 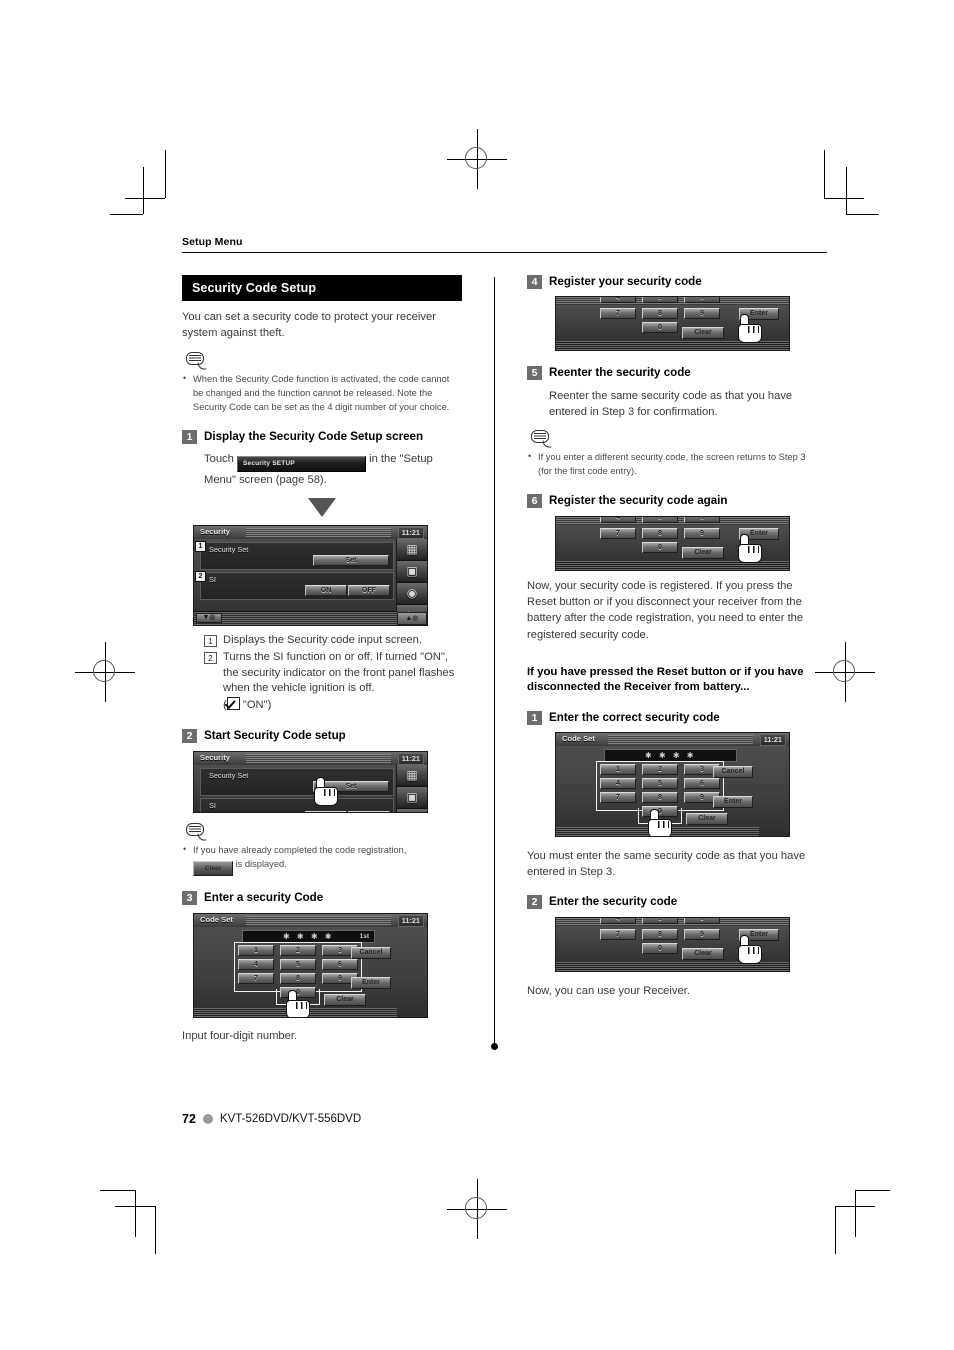 I want to click on crop-key-0: 0, so click(x=660, y=328).